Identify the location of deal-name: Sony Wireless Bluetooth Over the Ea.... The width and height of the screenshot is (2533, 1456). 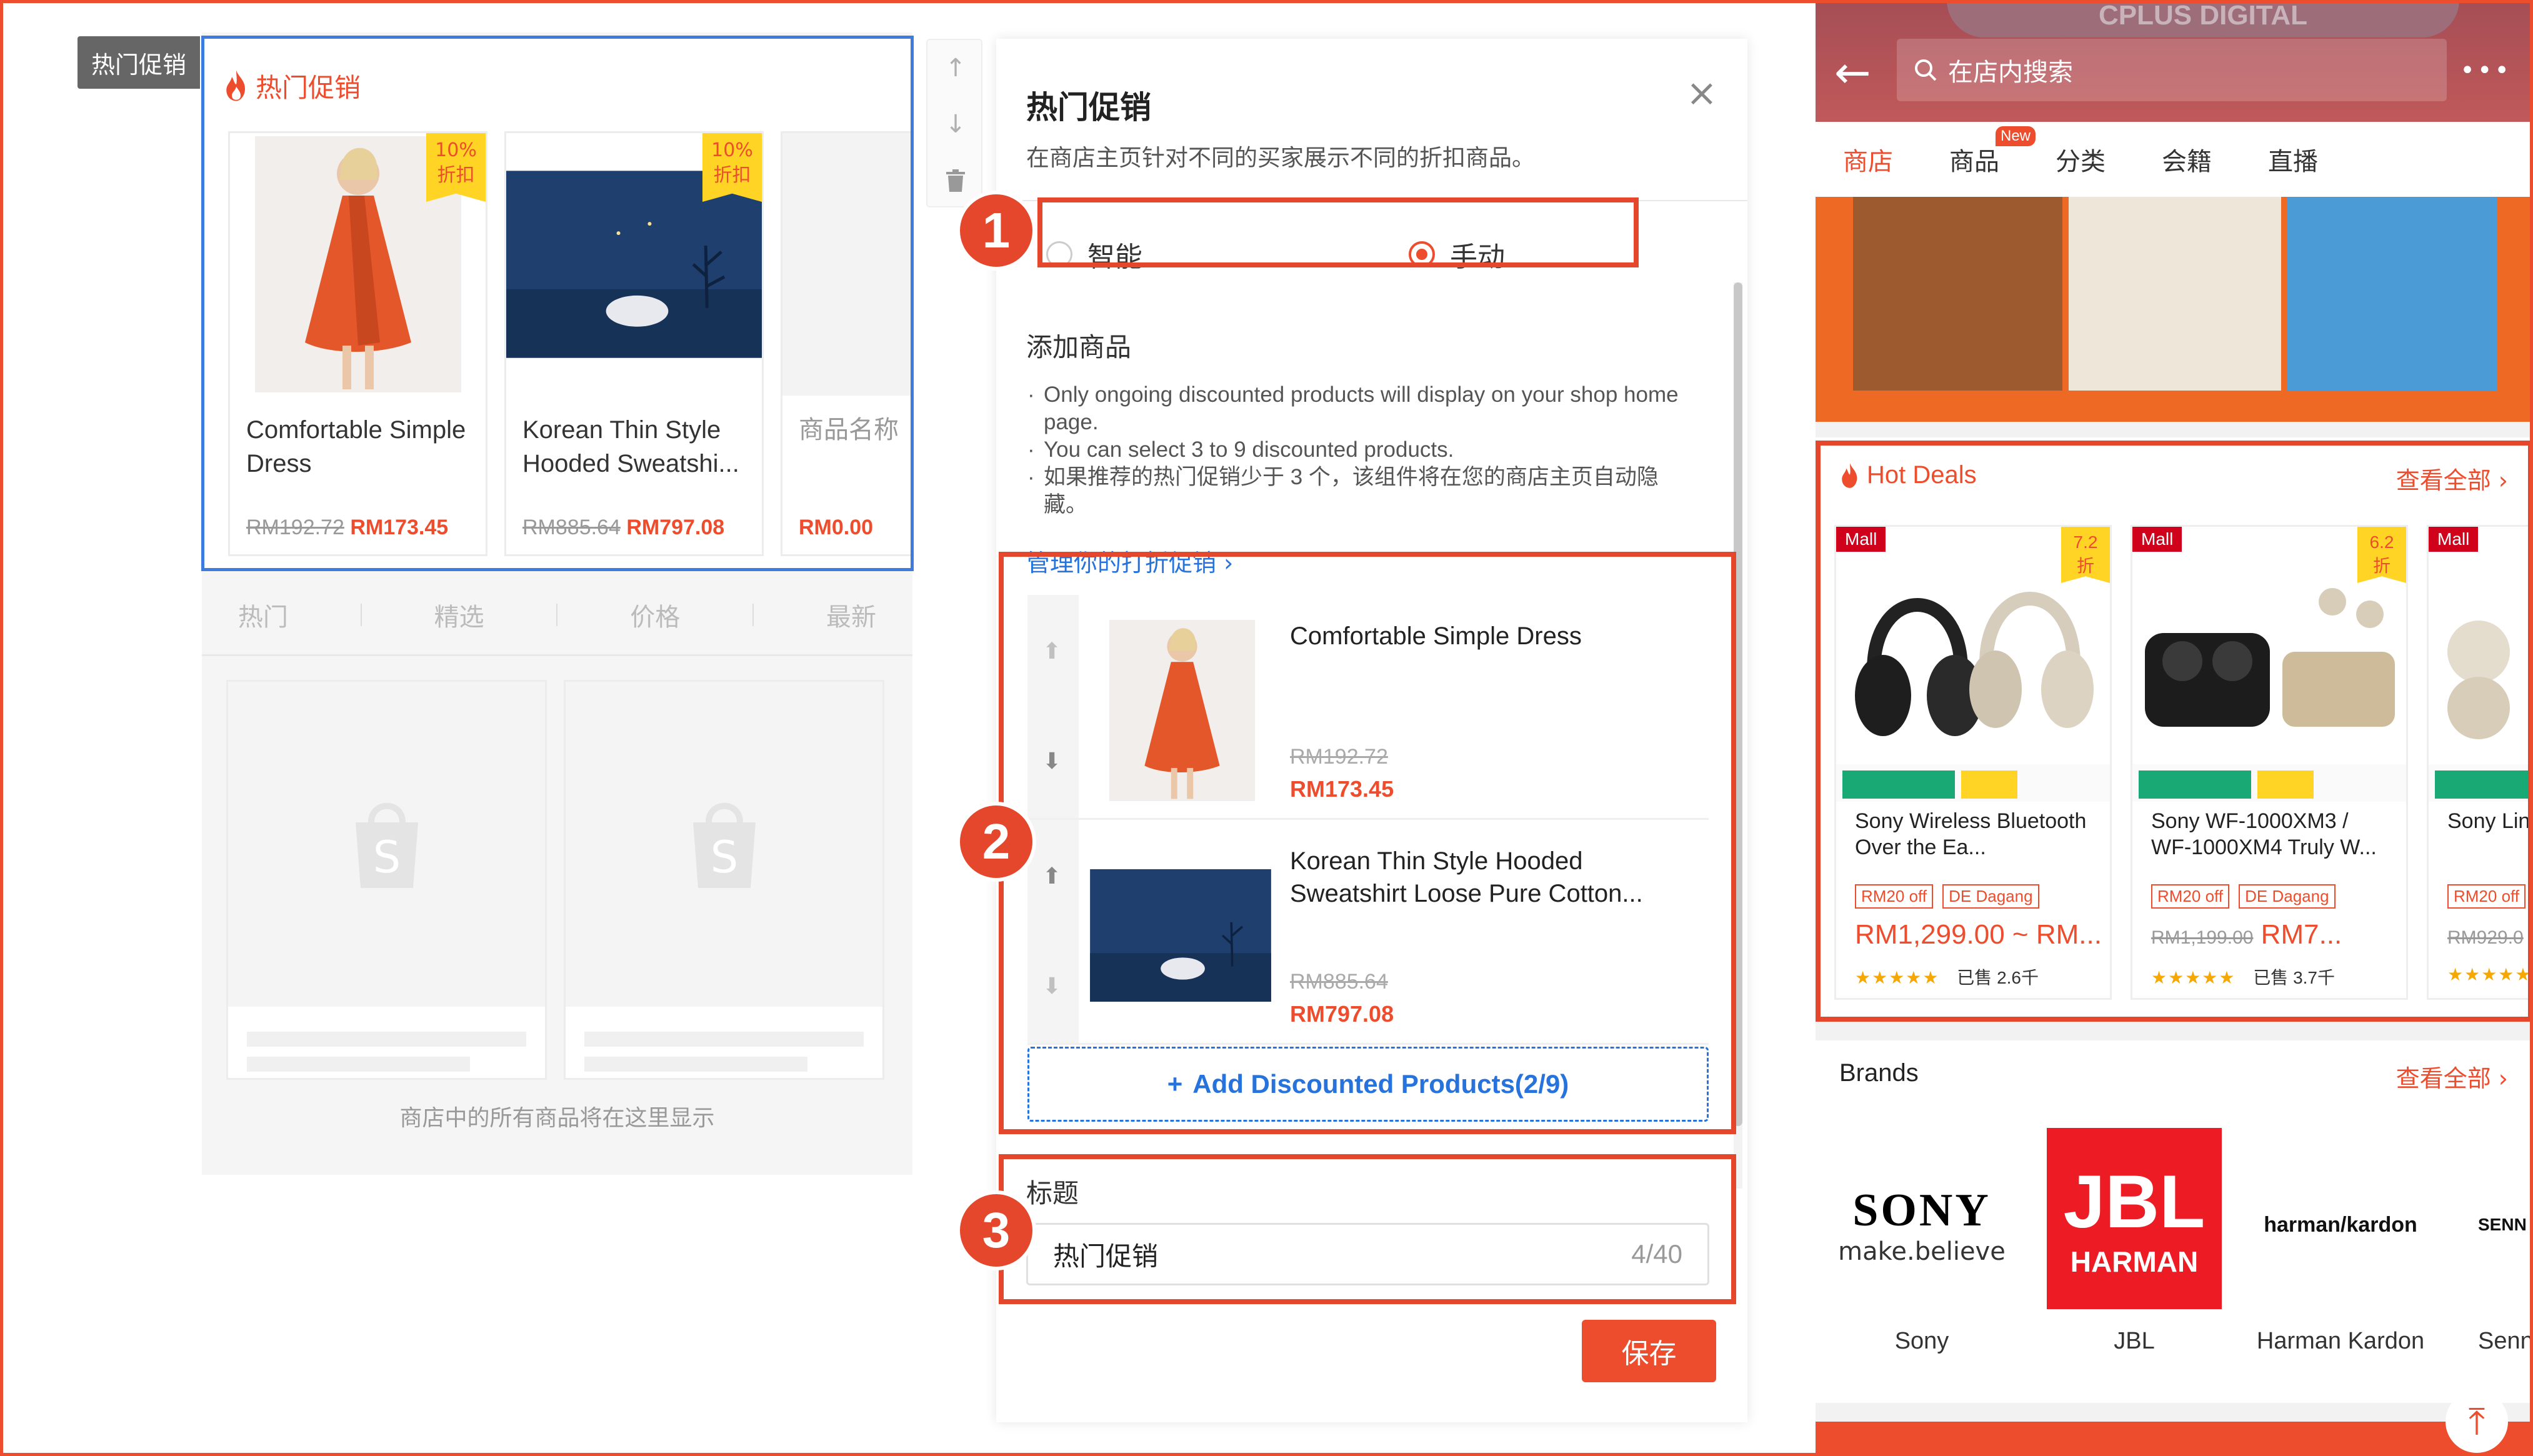
(1971, 834).